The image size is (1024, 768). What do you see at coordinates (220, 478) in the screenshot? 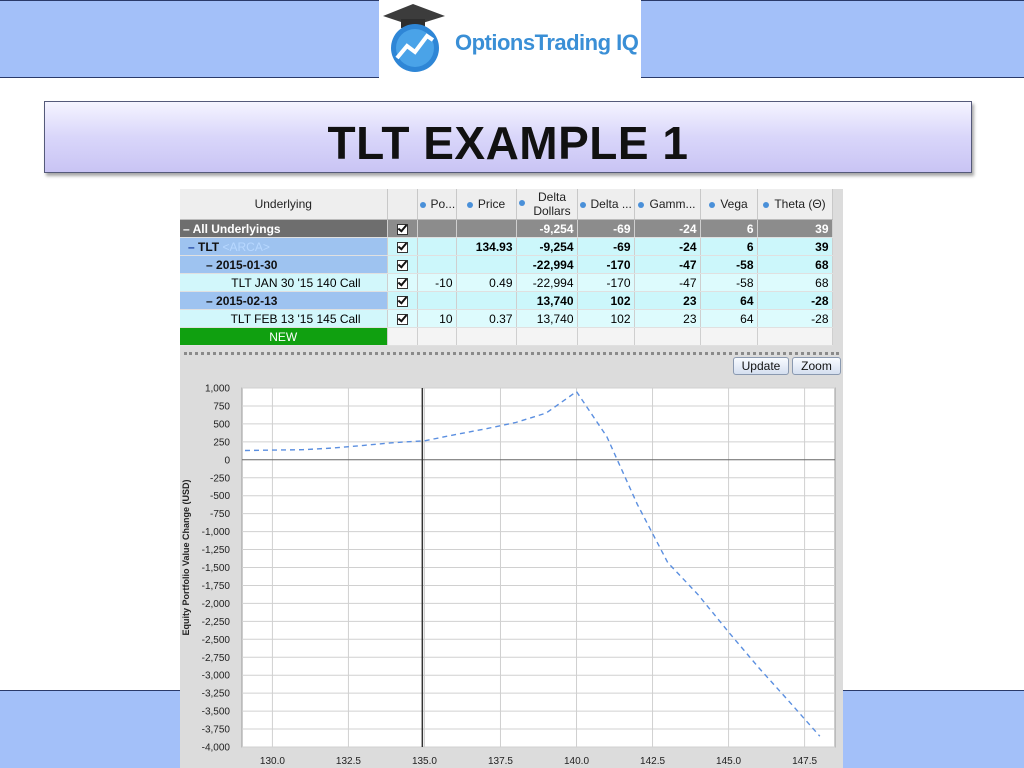
I see `y-tick-label: -250` at bounding box center [220, 478].